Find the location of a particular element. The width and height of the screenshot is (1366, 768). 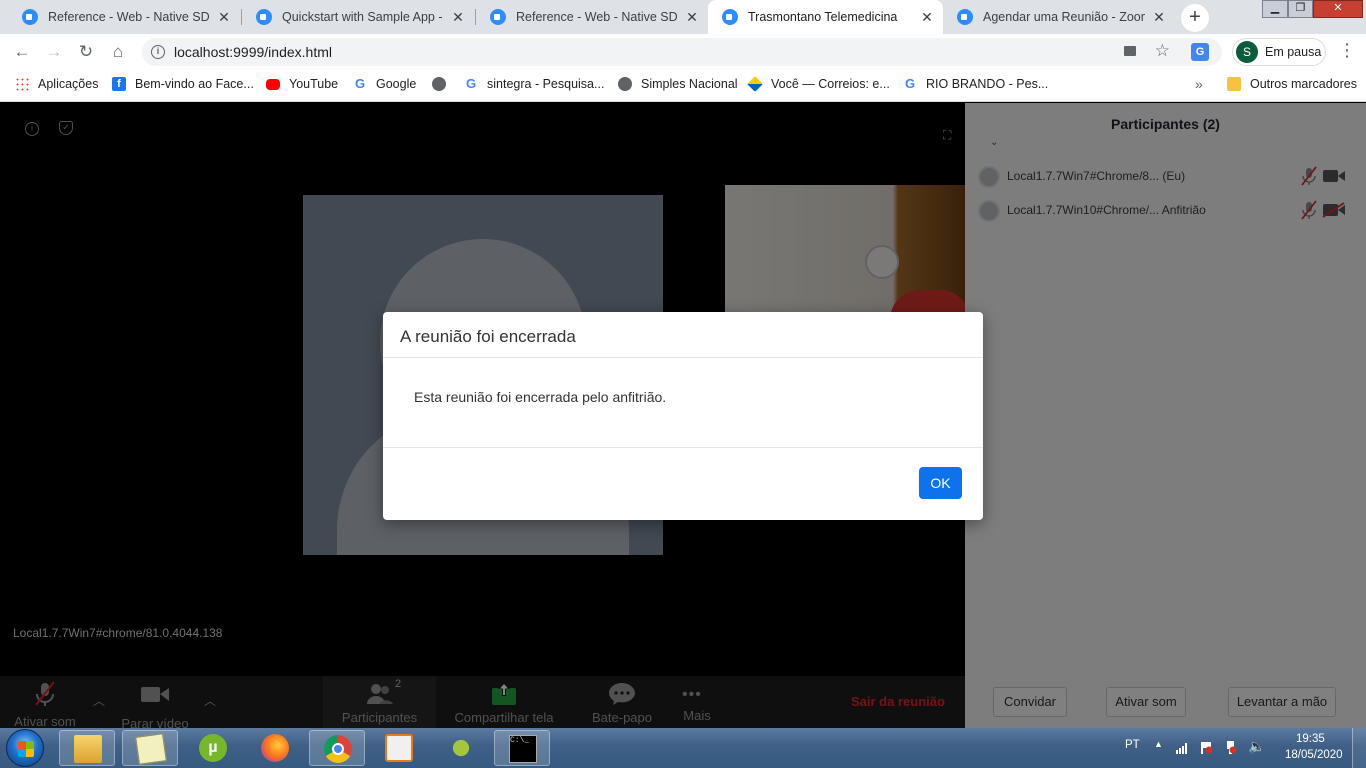

reload-icon: ↻ is located at coordinates (86, 52).